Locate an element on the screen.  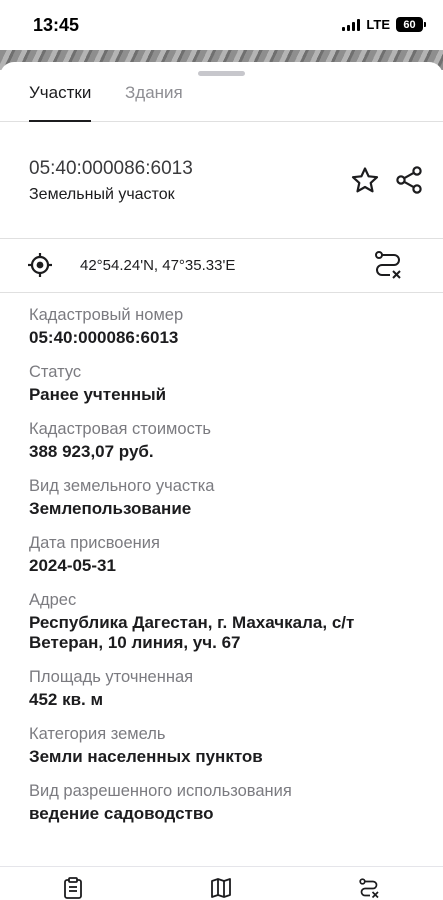
tab-bar: Участки Здания is located at coordinates (221, 101).